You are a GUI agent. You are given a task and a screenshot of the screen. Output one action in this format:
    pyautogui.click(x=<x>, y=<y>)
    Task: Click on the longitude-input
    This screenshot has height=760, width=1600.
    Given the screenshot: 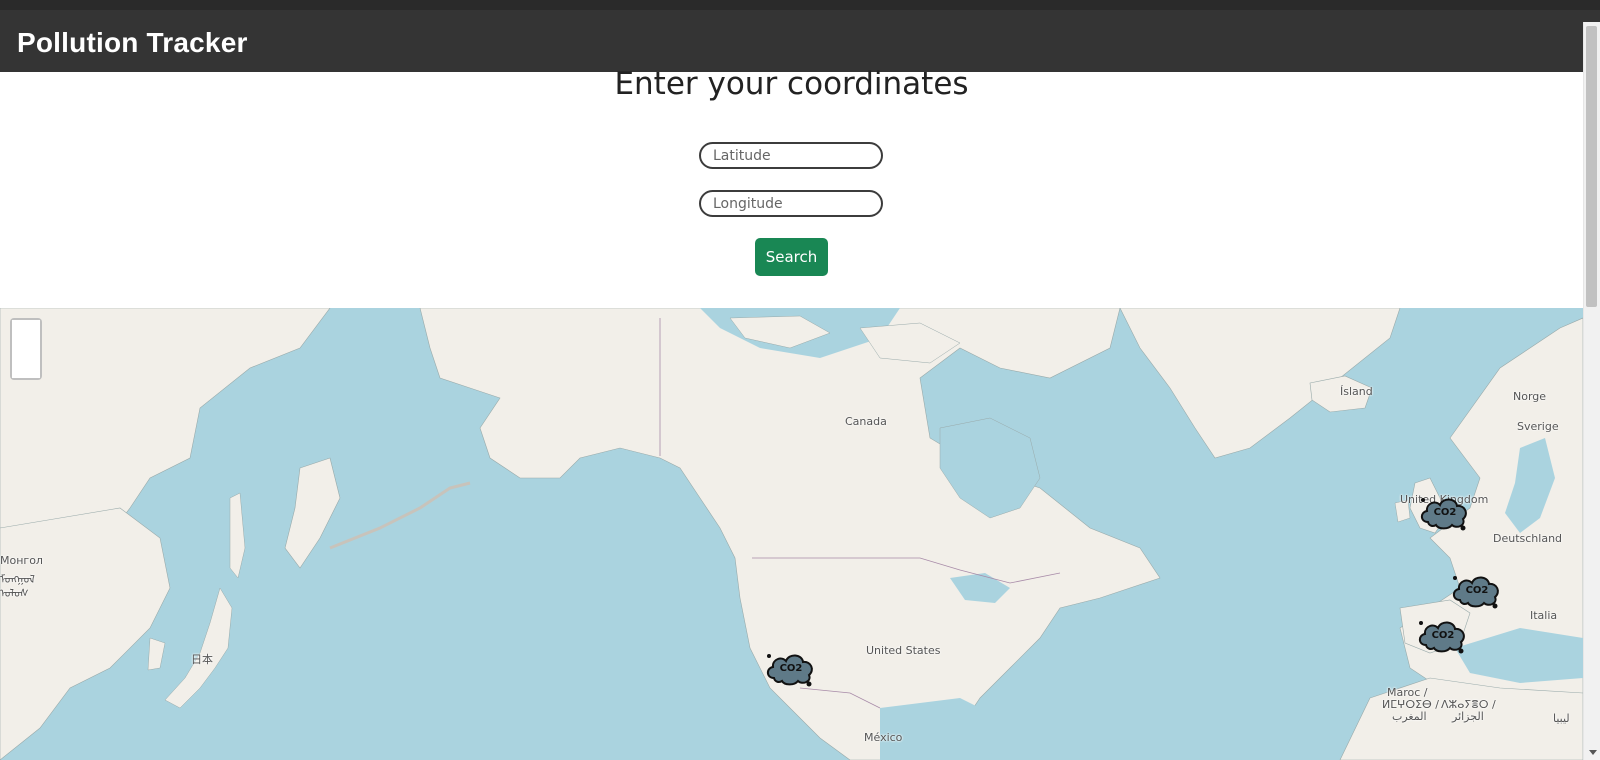 What is the action you would take?
    pyautogui.click(x=791, y=203)
    